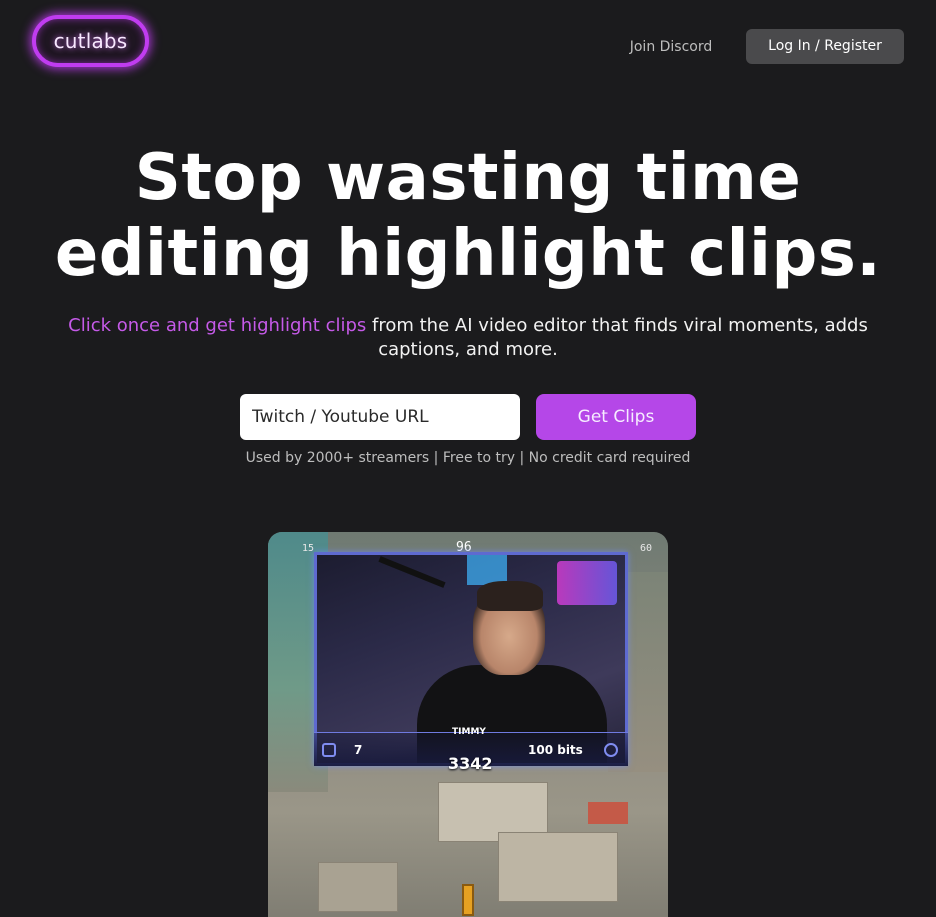  Describe the element at coordinates (468, 254) in the screenshot. I see `headline-line-2: editing highlight clips.` at that location.